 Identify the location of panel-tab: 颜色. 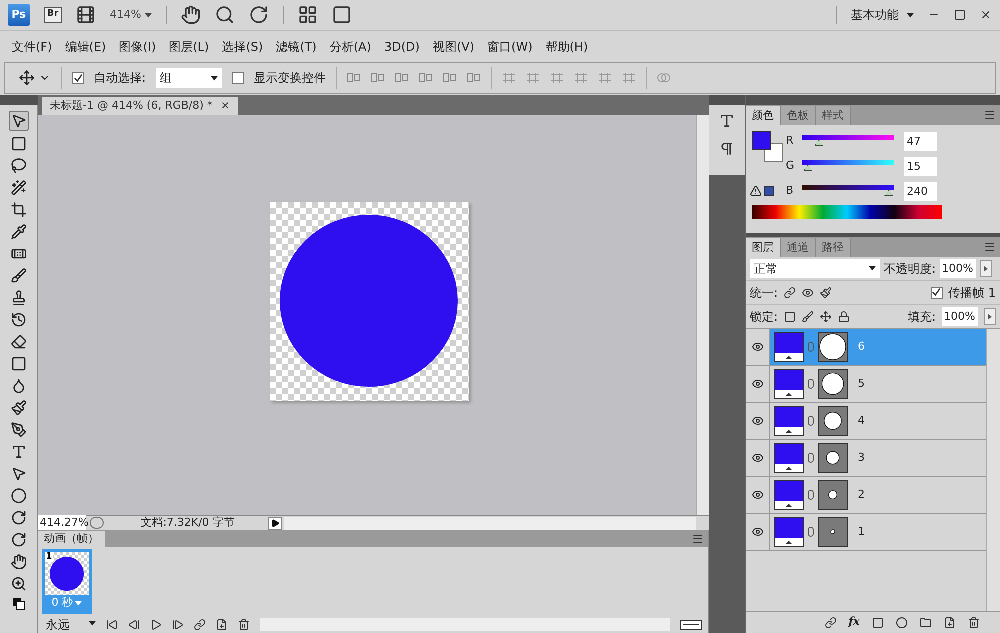
(763, 115).